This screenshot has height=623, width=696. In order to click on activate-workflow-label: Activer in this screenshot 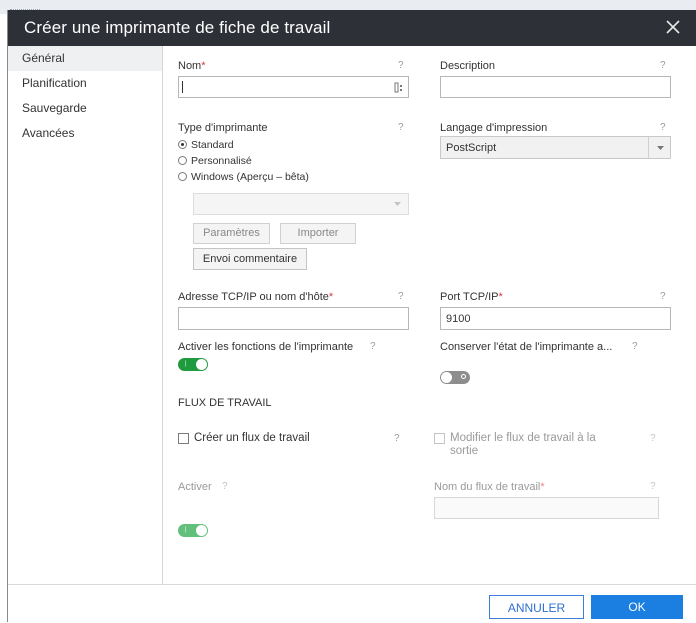, I will do `click(195, 487)`.